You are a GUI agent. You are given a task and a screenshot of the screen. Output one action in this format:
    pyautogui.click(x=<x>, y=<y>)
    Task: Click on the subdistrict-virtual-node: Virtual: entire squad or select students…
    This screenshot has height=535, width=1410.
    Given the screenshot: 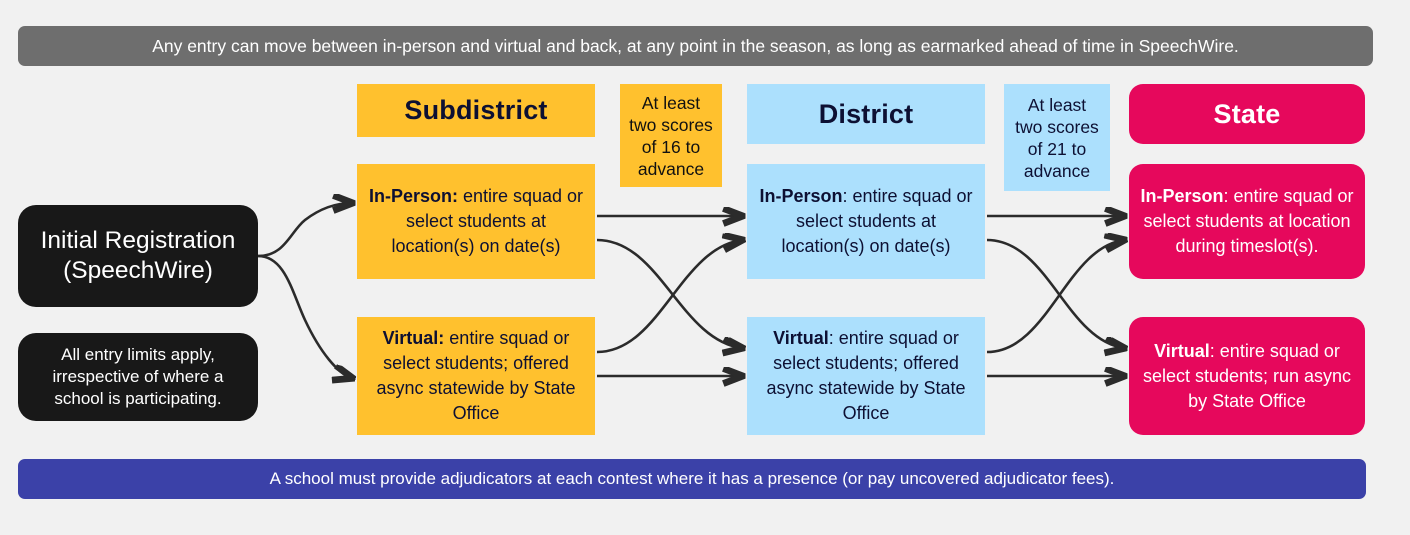 What is the action you would take?
    pyautogui.click(x=476, y=376)
    